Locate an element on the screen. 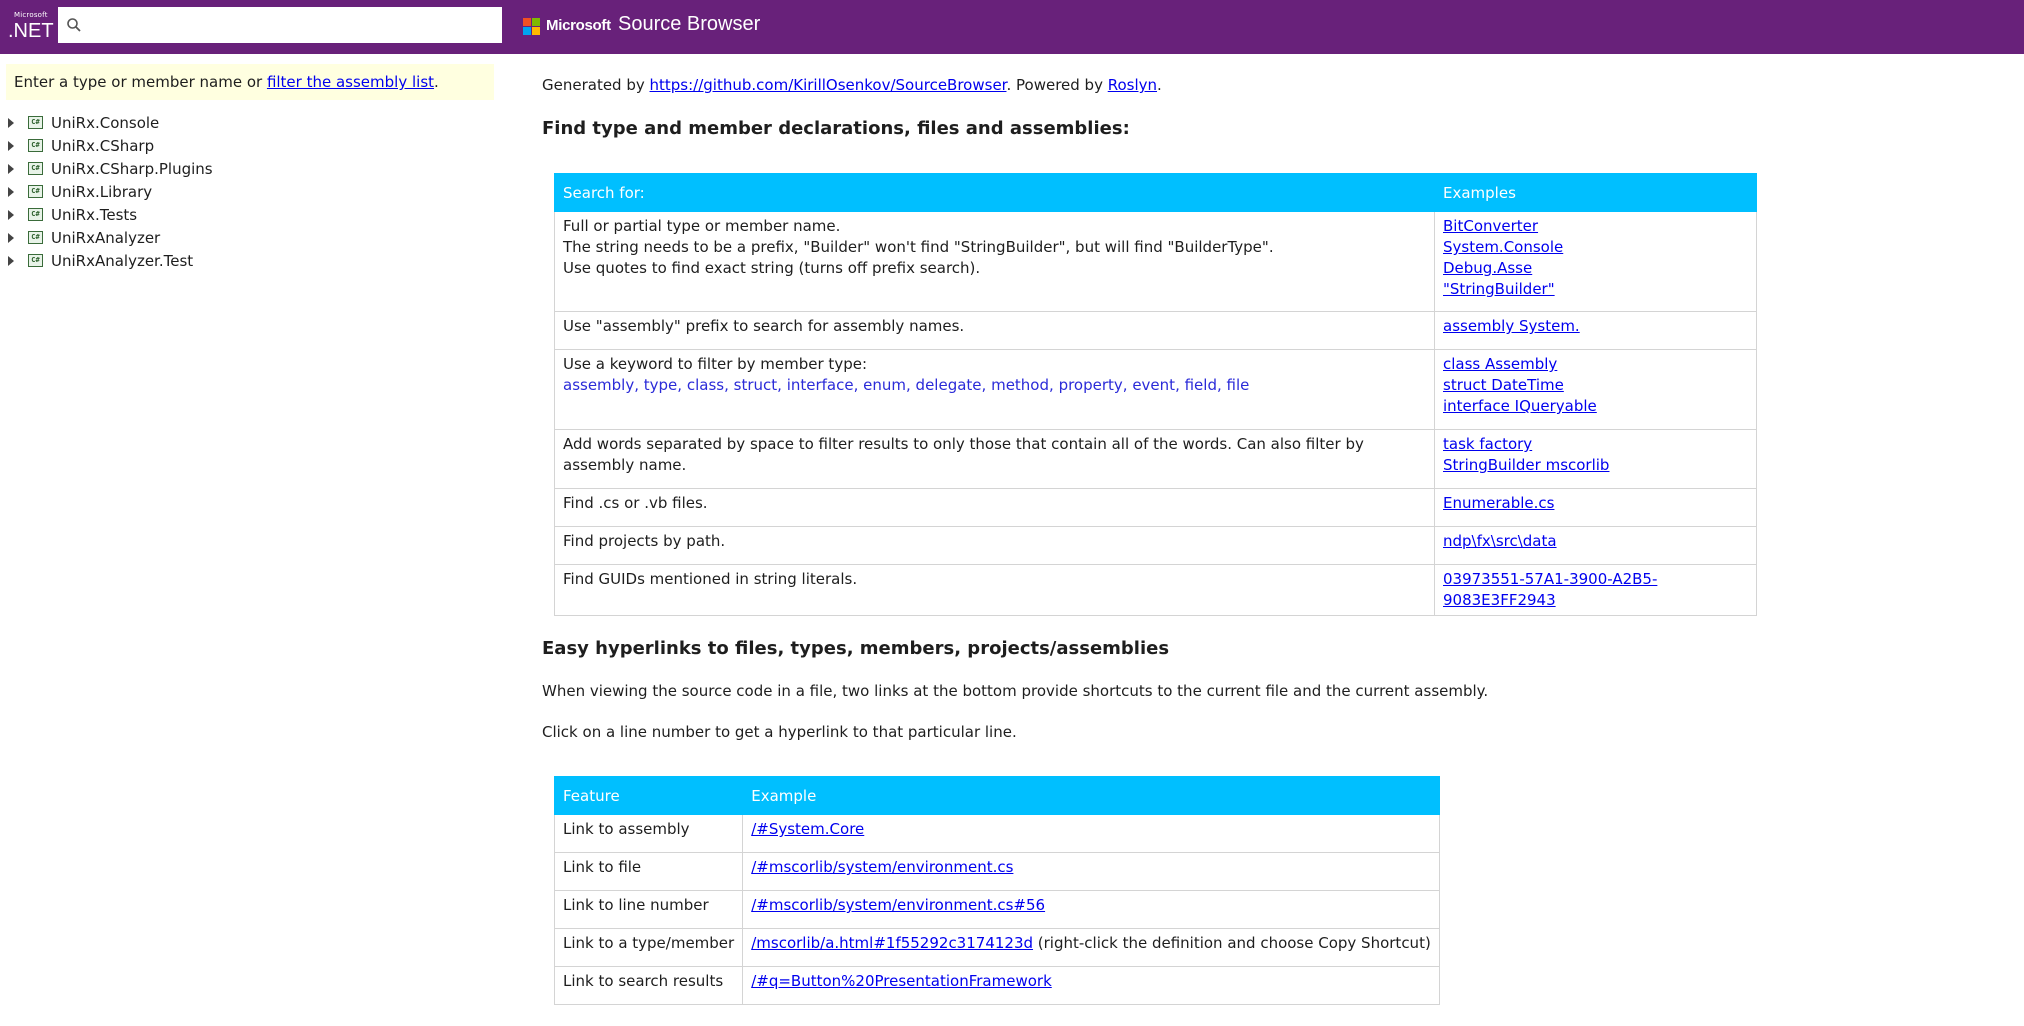  feature-example-link: /#mscorlib/system/environment.cs#56 is located at coordinates (898, 905).